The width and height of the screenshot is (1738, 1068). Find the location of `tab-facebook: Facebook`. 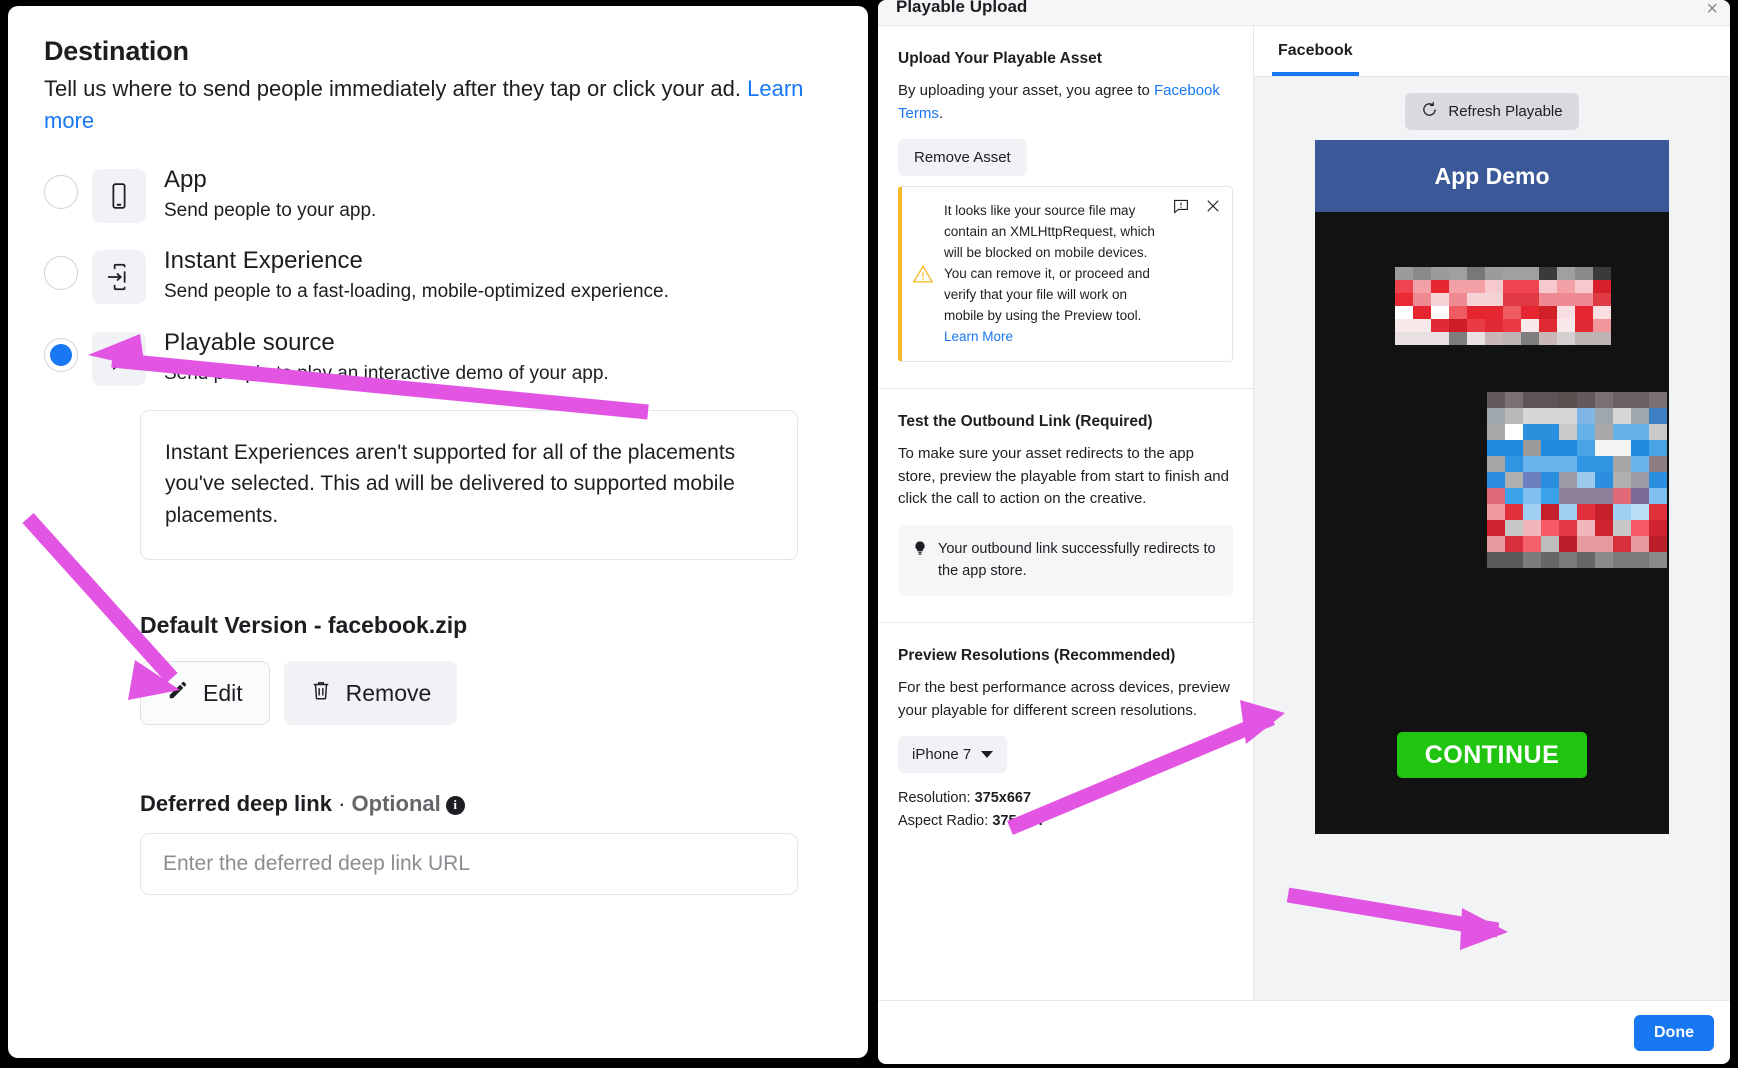

tab-facebook: Facebook is located at coordinates (1315, 51).